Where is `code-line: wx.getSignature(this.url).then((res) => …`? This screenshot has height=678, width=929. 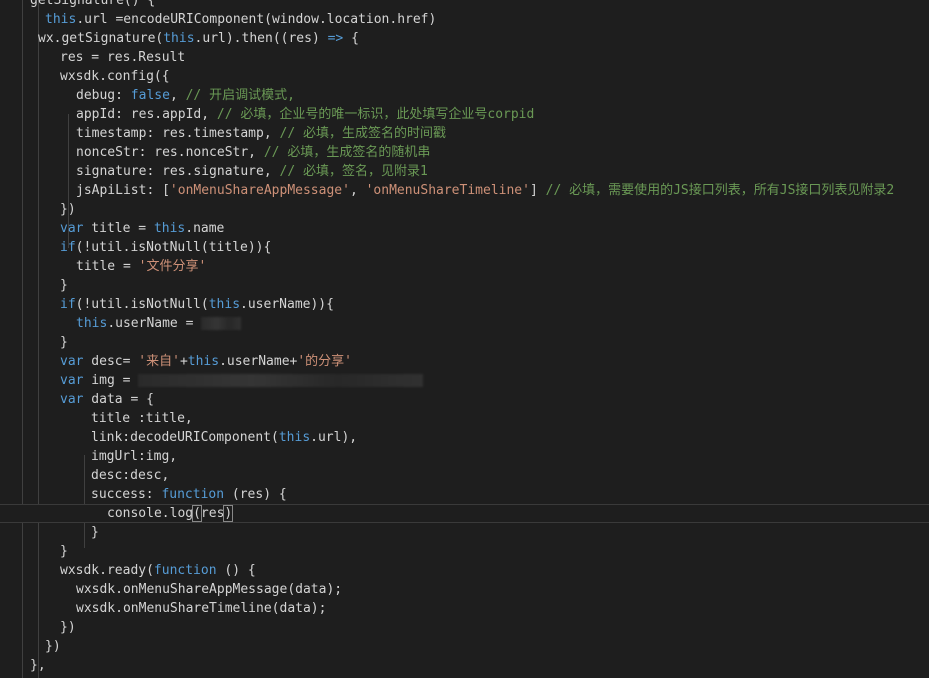
code-line: wx.getSignature(this.url).then((res) => … is located at coordinates (464, 38).